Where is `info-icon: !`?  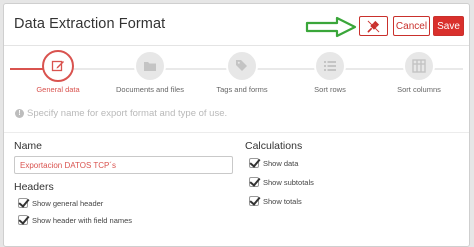 info-icon: ! is located at coordinates (19, 113).